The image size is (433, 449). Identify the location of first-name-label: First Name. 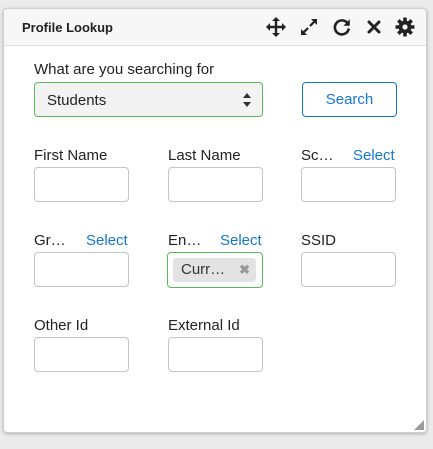
(71, 155).